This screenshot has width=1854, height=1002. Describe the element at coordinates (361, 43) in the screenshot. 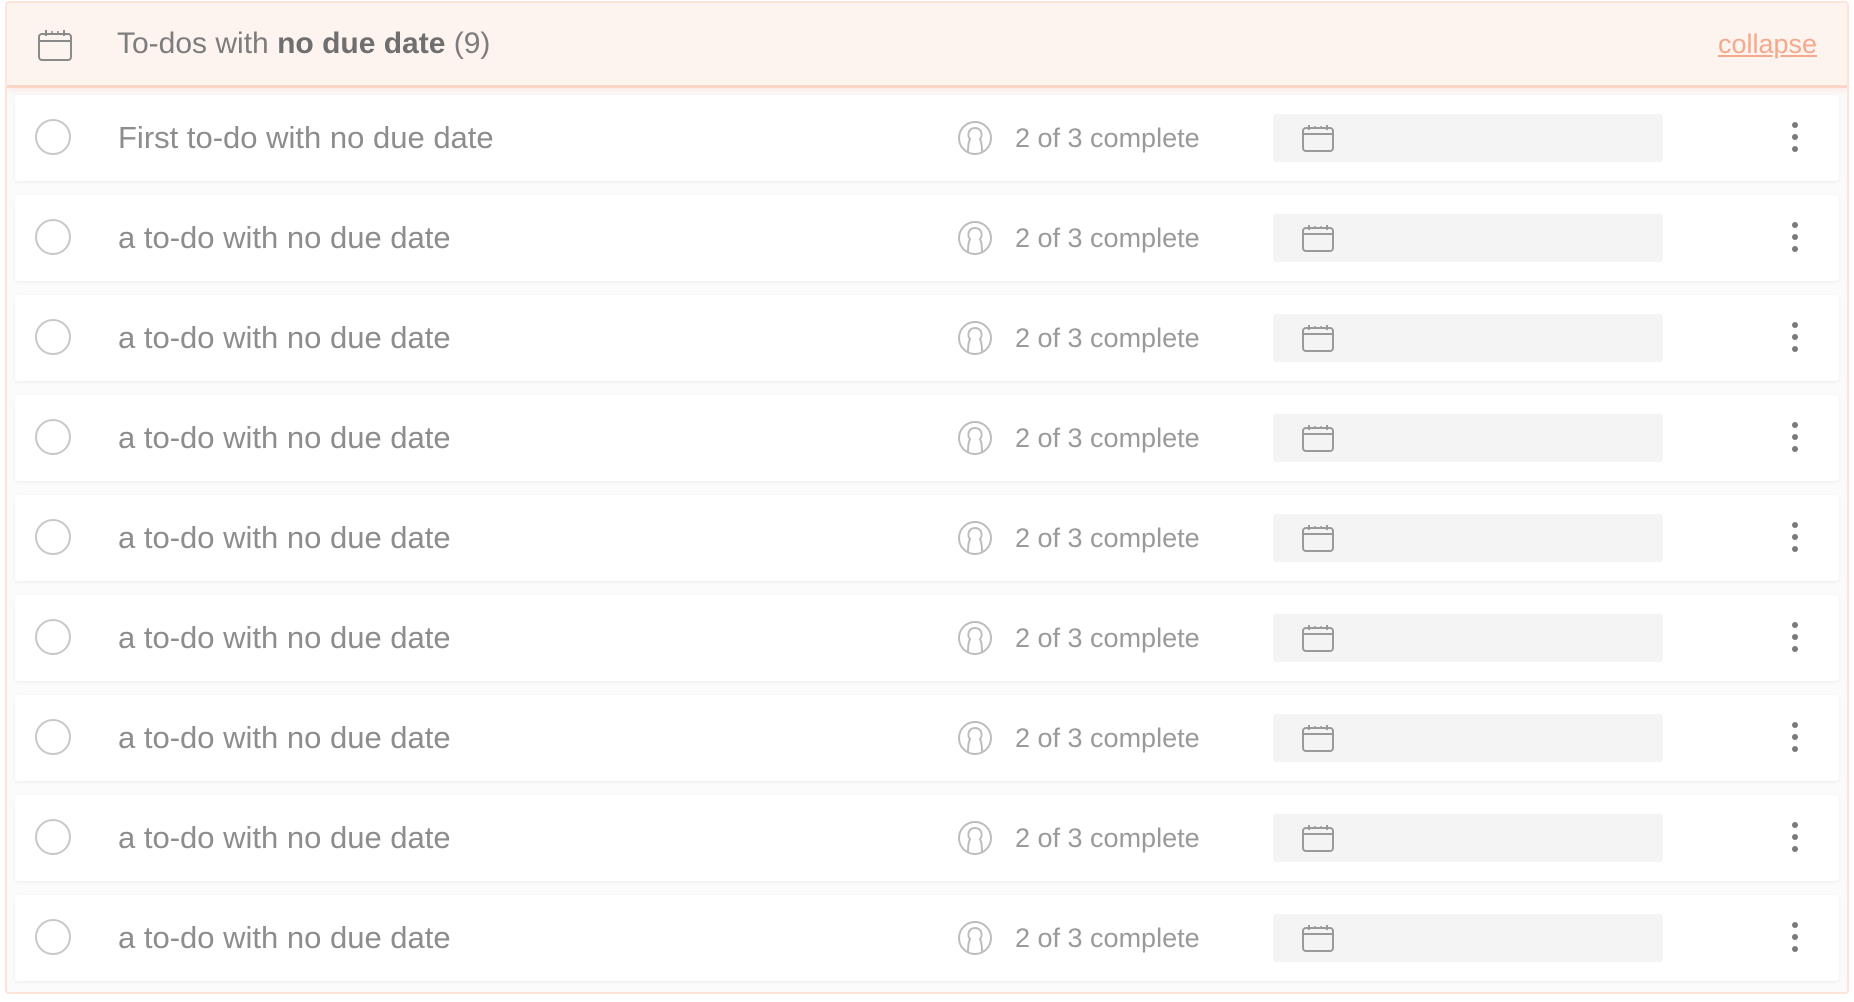

I see `group-title-emphasis: no due date` at that location.